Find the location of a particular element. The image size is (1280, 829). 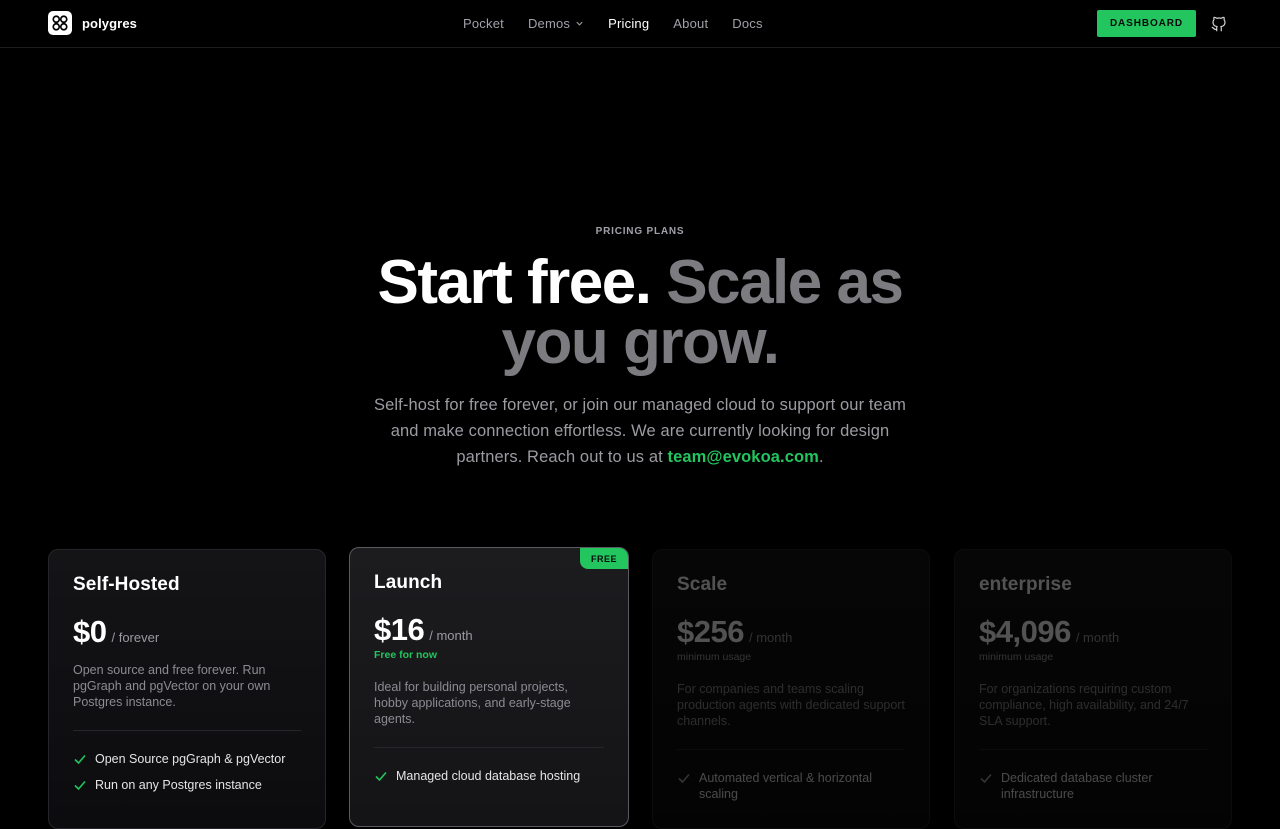

feature-label: Managed cloud database hosting is located at coordinates (488, 776).